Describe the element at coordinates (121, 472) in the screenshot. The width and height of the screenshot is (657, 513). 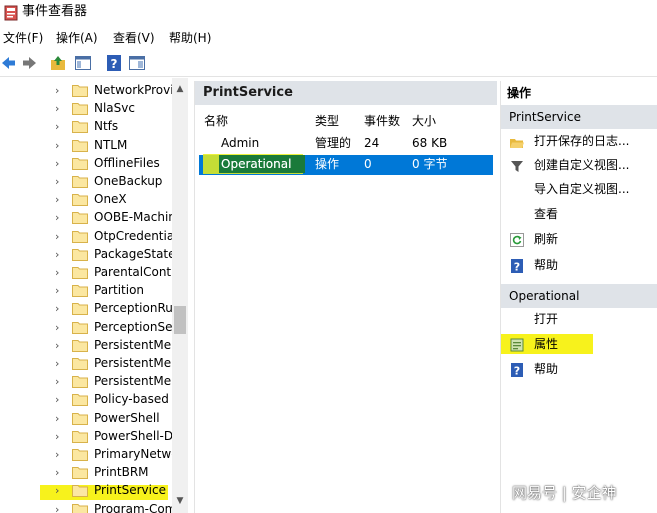
I see `tree-item-label: PrintBRM` at that location.